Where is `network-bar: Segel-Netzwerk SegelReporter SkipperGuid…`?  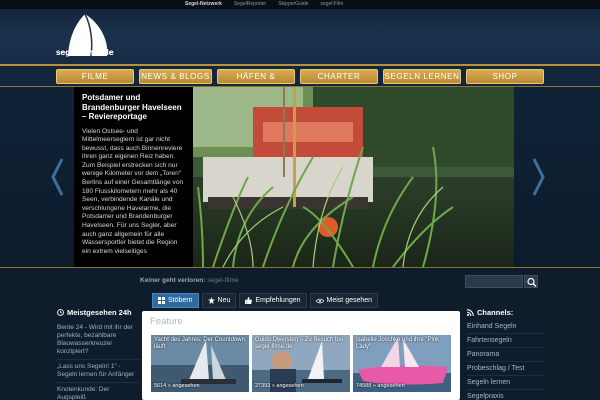
network-bar: Segel-Netzwerk SegelReporter SkipperGuid… is located at coordinates (300, 4).